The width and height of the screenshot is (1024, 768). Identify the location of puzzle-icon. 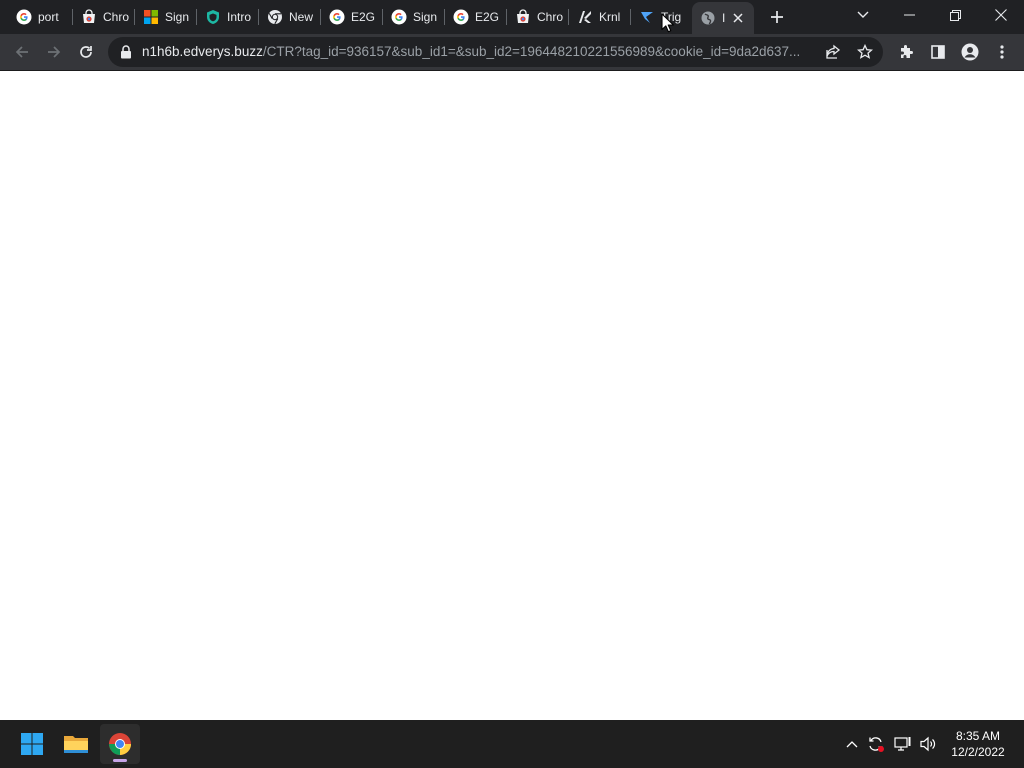
(907, 51).